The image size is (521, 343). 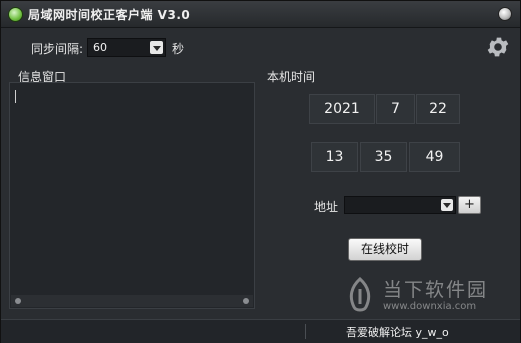 I want to click on address-label: 地址, so click(x=326, y=207).